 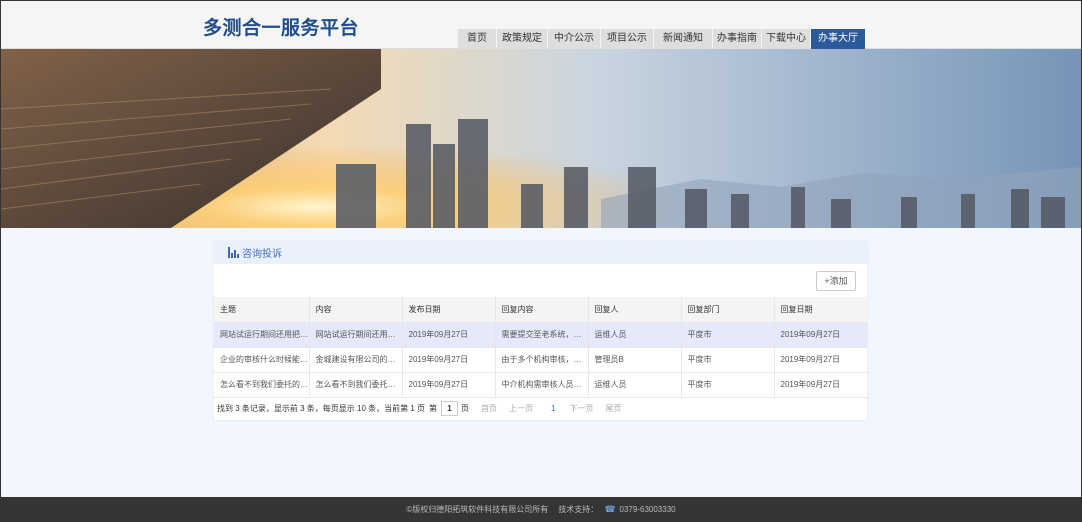 I want to click on header: 多测合一服务平台 首页 政策规定 中介公示 项目公示 新闻通知 办事指南 下载中心 办事大厅, so click(x=541, y=25).